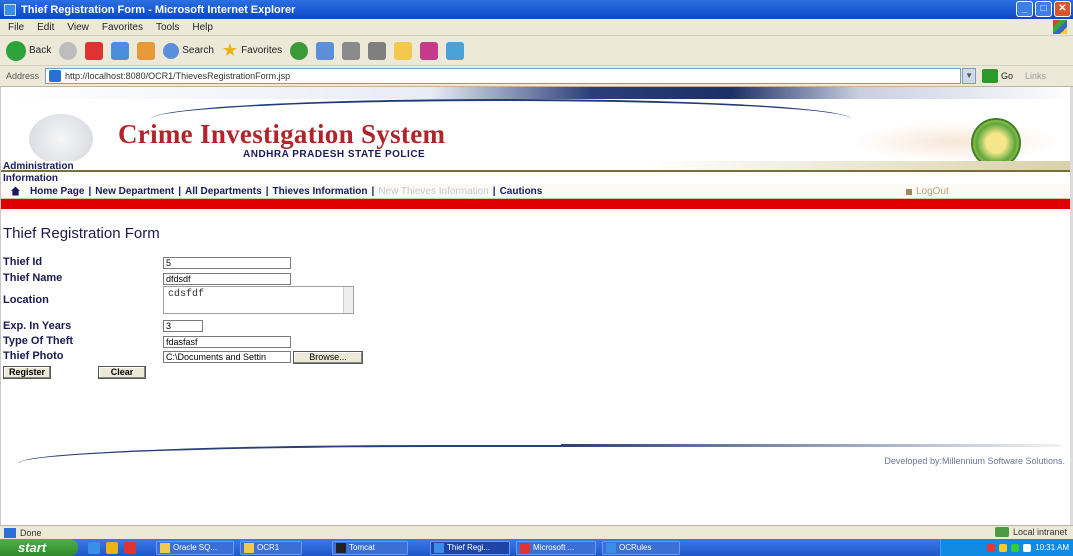  I want to click on app-icon, so click(525, 547).